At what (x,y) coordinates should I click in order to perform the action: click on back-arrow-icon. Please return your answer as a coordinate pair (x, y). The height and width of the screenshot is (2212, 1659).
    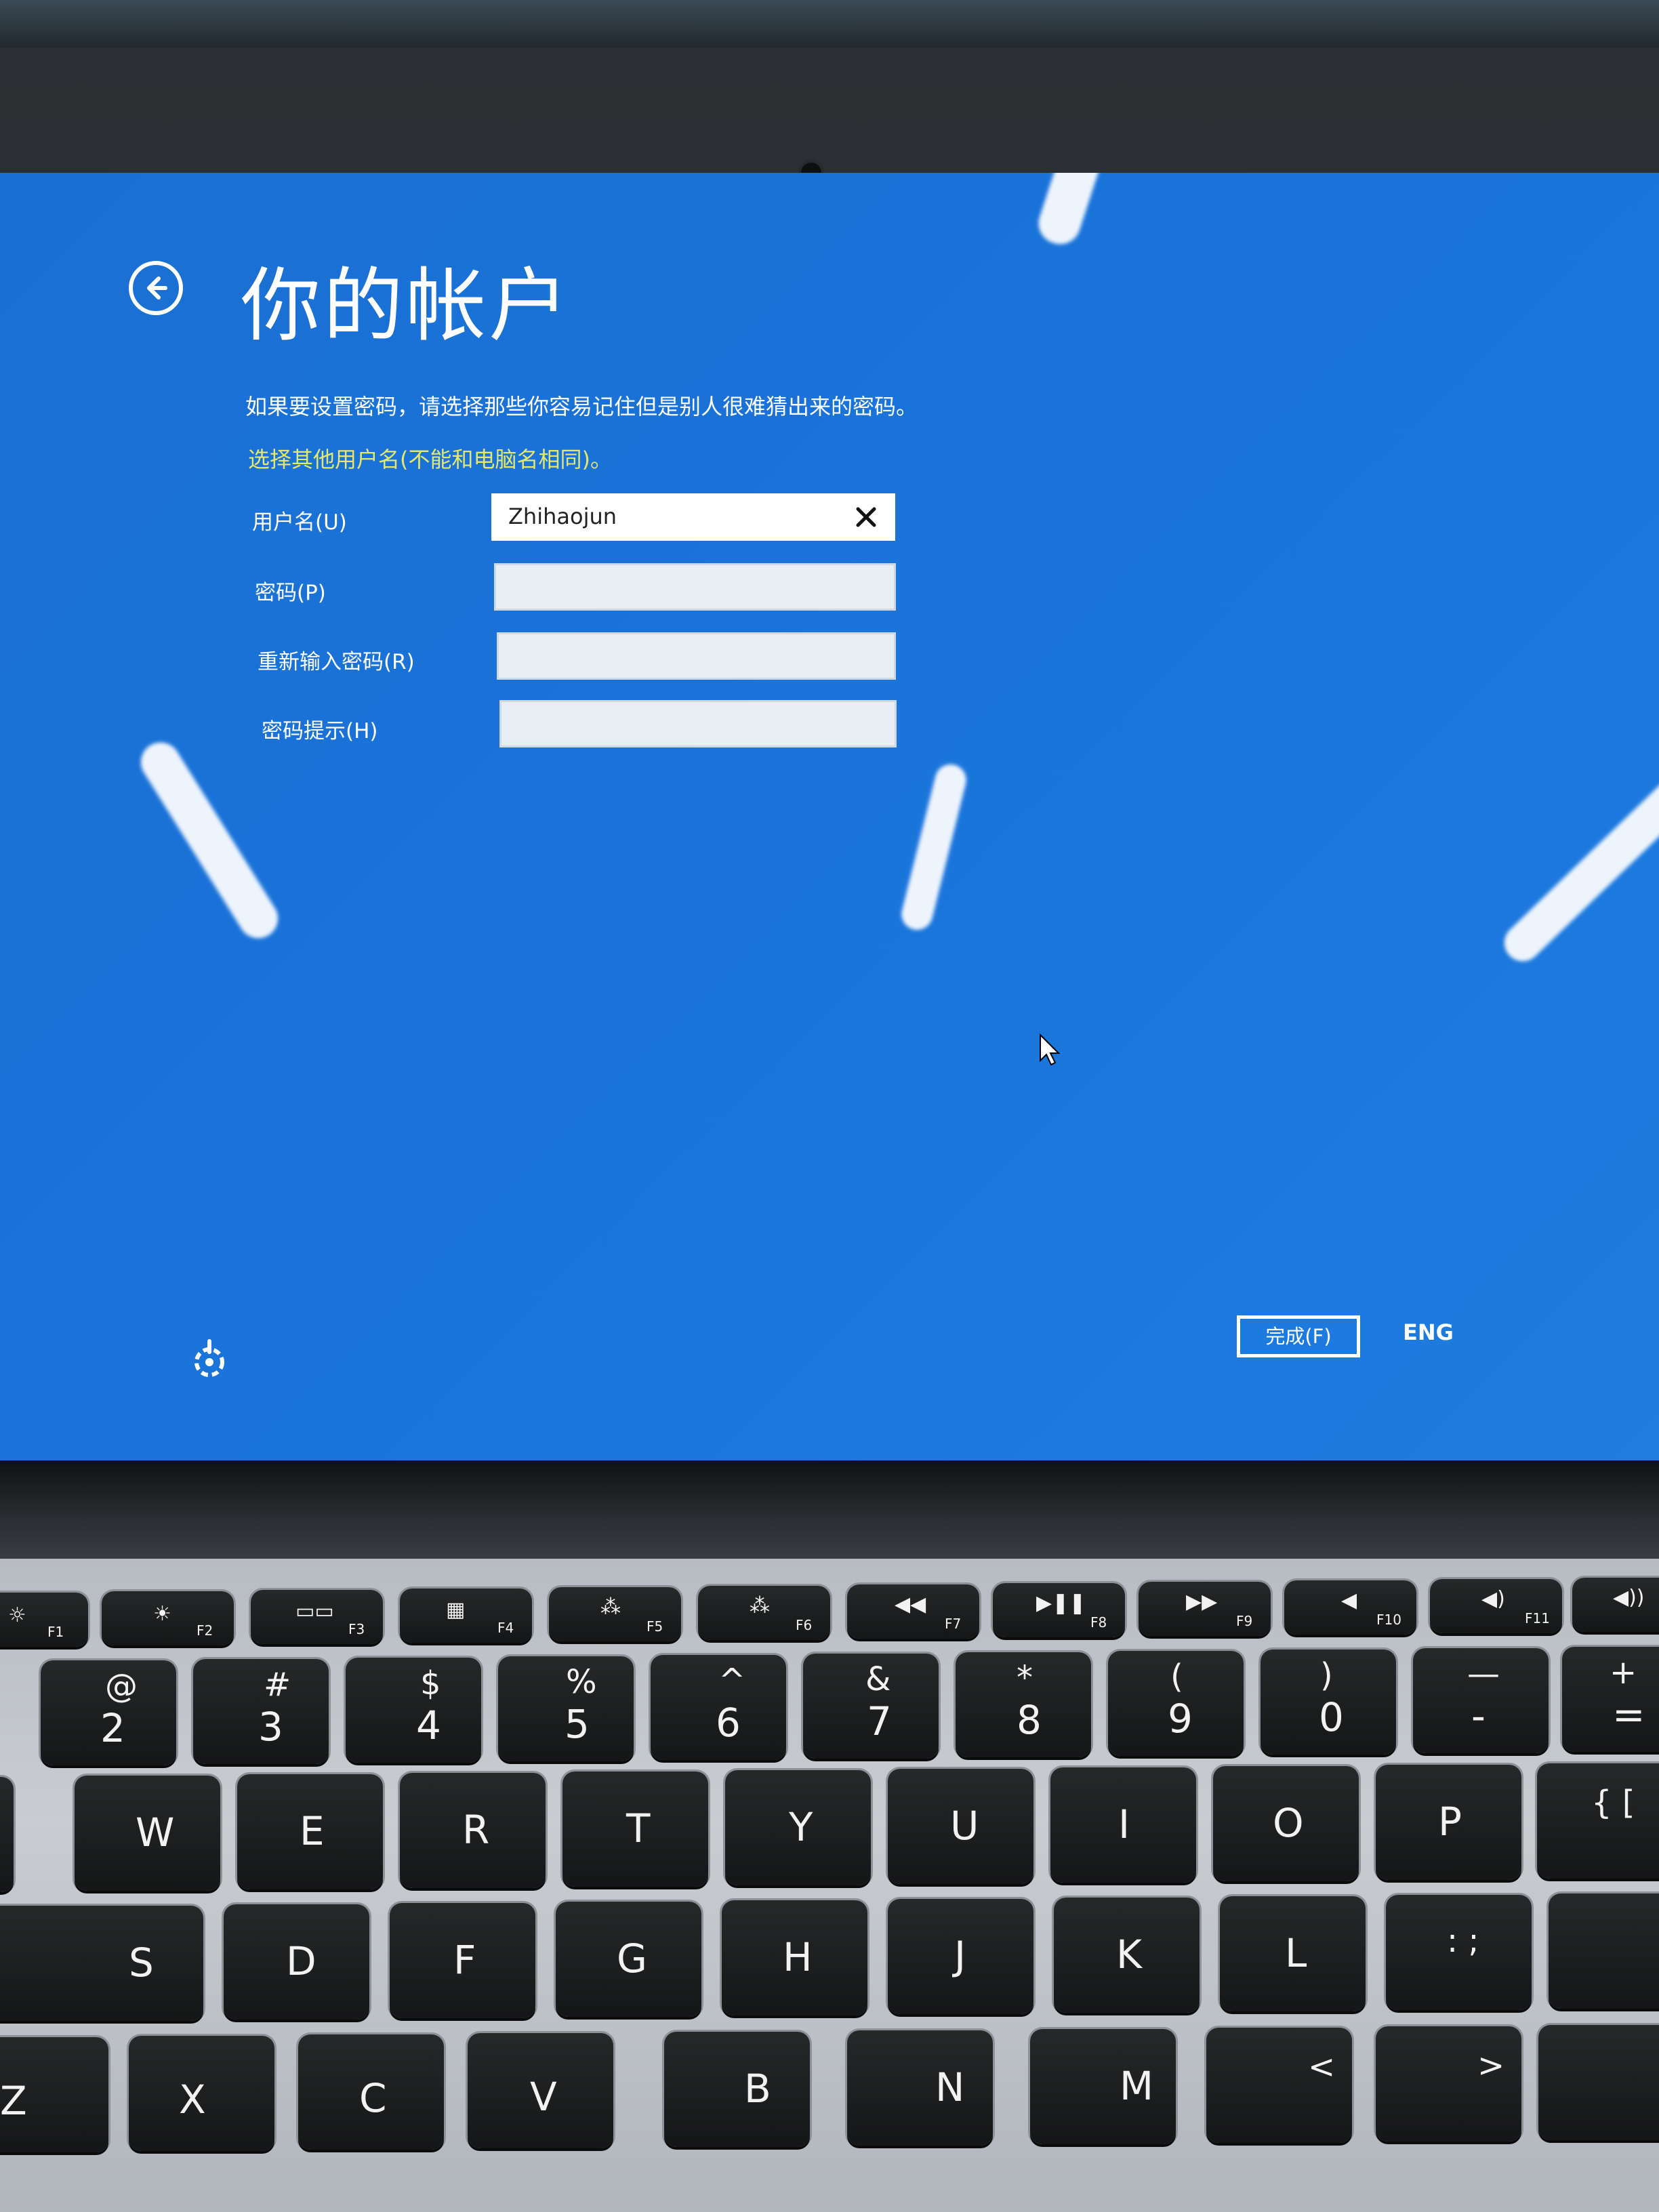
    Looking at the image, I should click on (157, 288).